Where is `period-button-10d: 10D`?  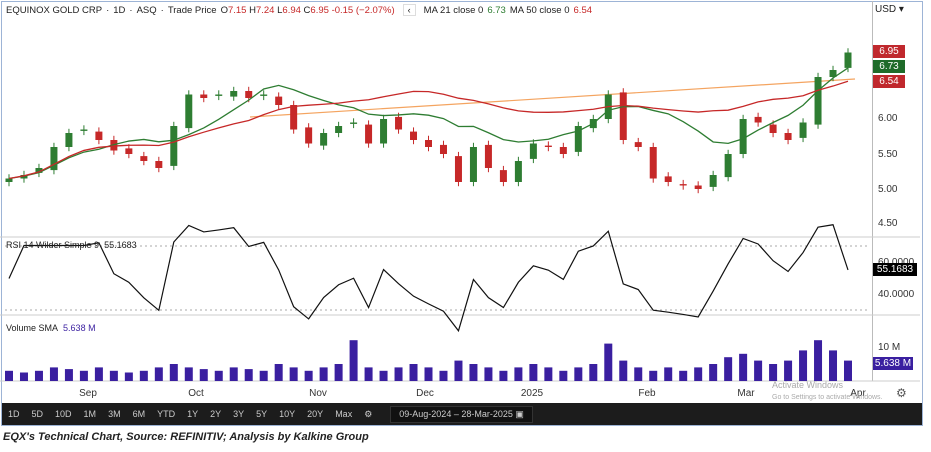 period-button-10d: 10D is located at coordinates (63, 414).